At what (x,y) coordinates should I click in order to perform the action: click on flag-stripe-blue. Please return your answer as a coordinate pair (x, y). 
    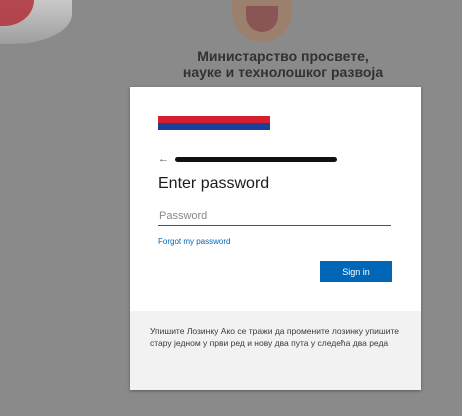
    Looking at the image, I should click on (214, 126).